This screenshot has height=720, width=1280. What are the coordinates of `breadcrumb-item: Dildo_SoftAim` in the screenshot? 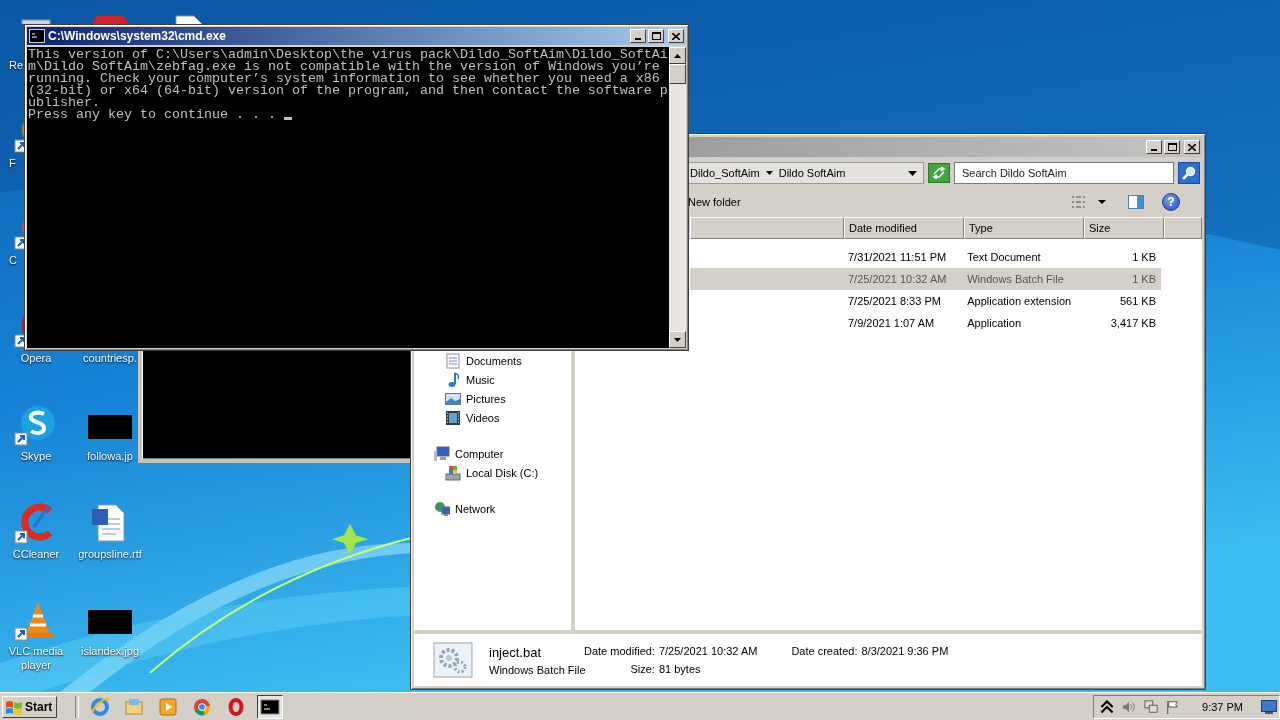 It's located at (725, 173).